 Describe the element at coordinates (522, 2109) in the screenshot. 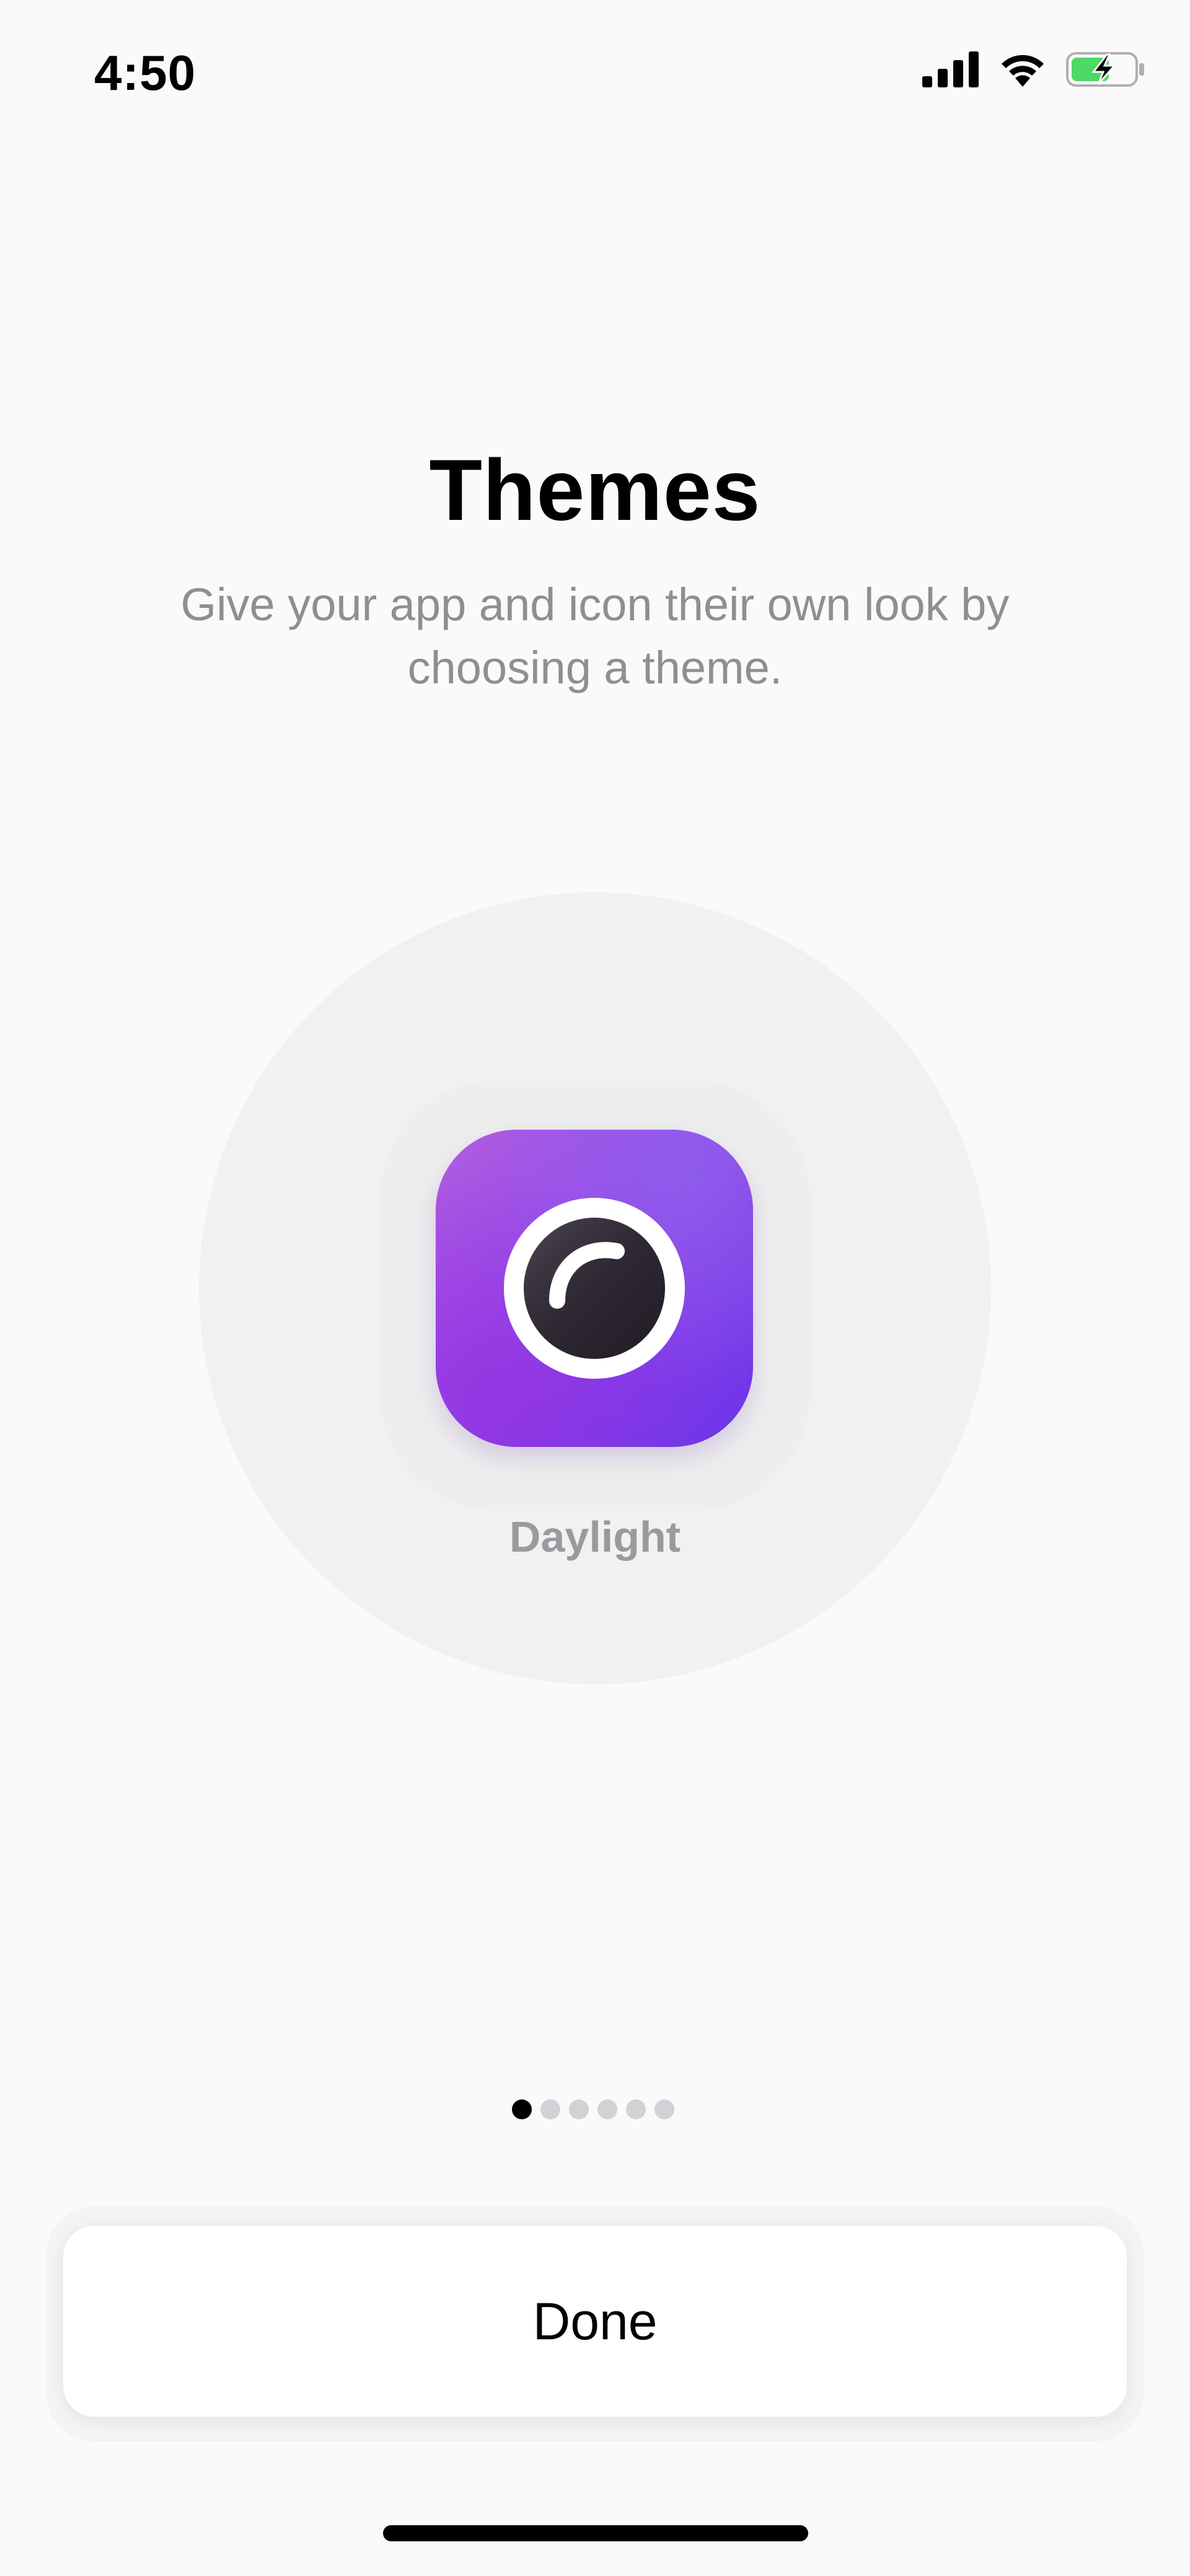

I see `page-dot-active` at that location.